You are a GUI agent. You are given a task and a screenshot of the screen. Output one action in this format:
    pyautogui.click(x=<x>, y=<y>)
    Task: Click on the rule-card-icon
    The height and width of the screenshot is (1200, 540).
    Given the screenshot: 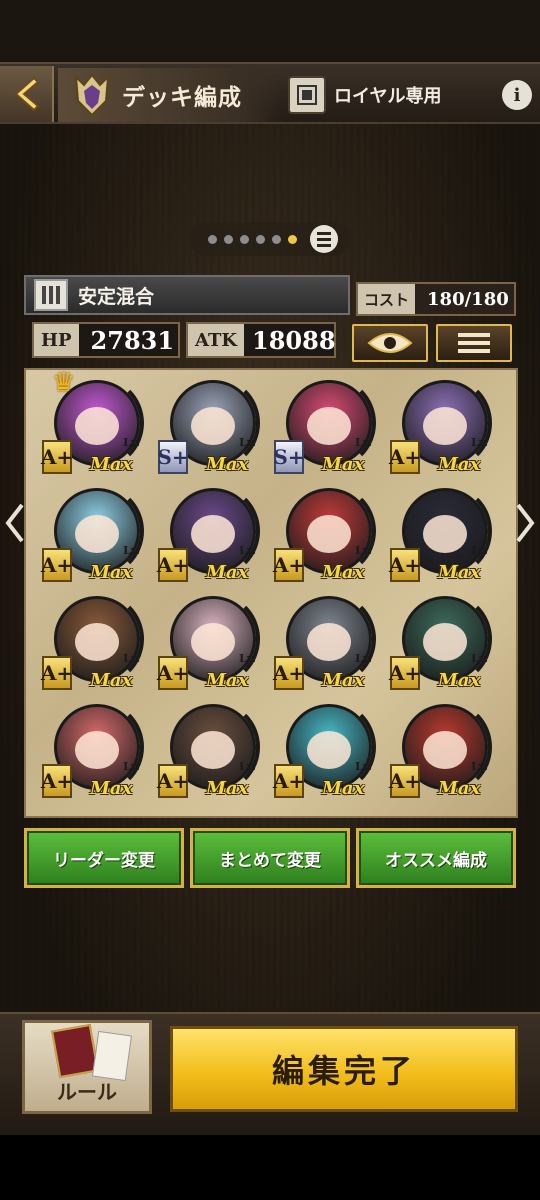 What is the action you would take?
    pyautogui.click(x=112, y=1056)
    